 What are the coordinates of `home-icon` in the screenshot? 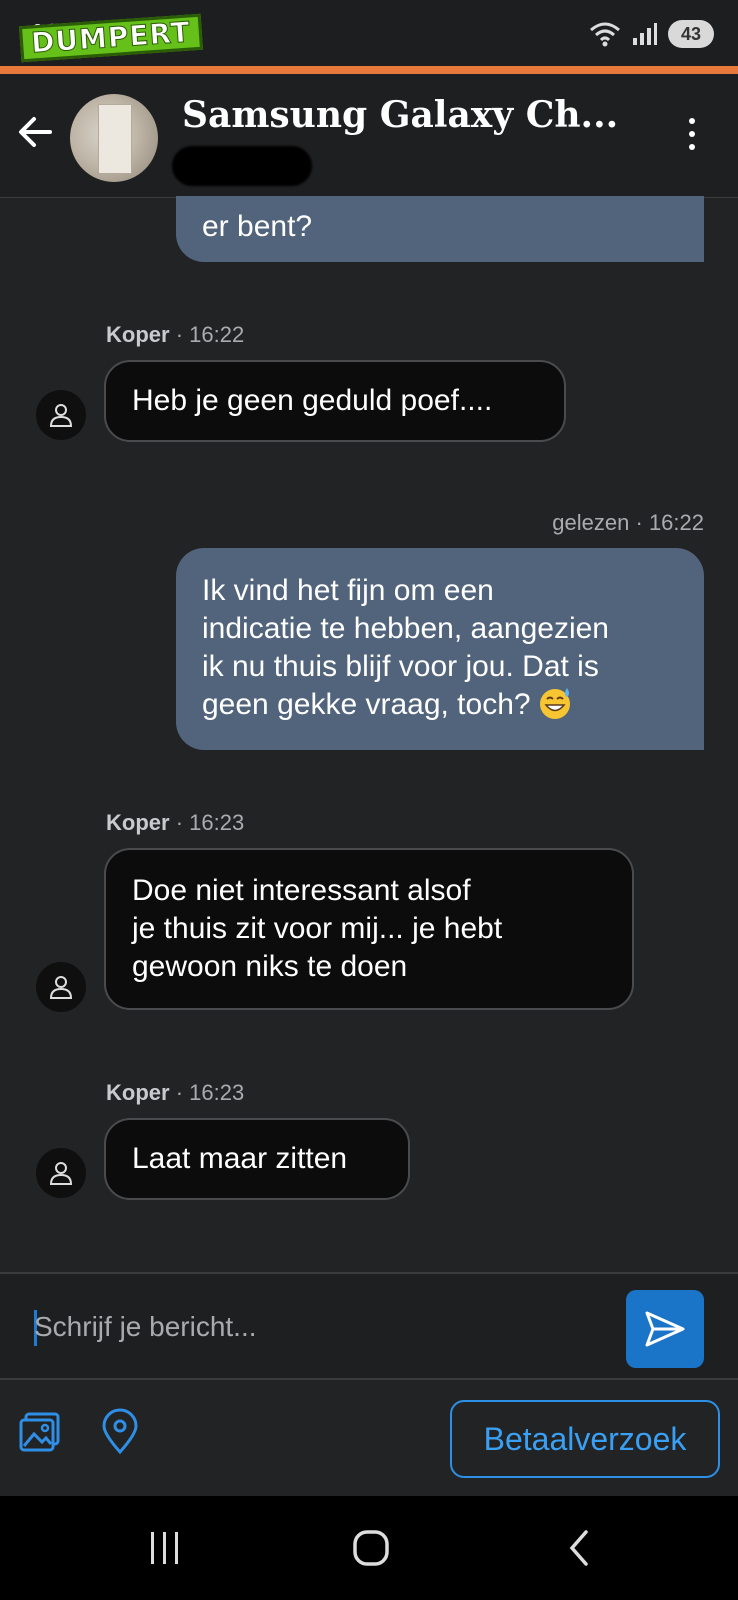 It's located at (371, 1548).